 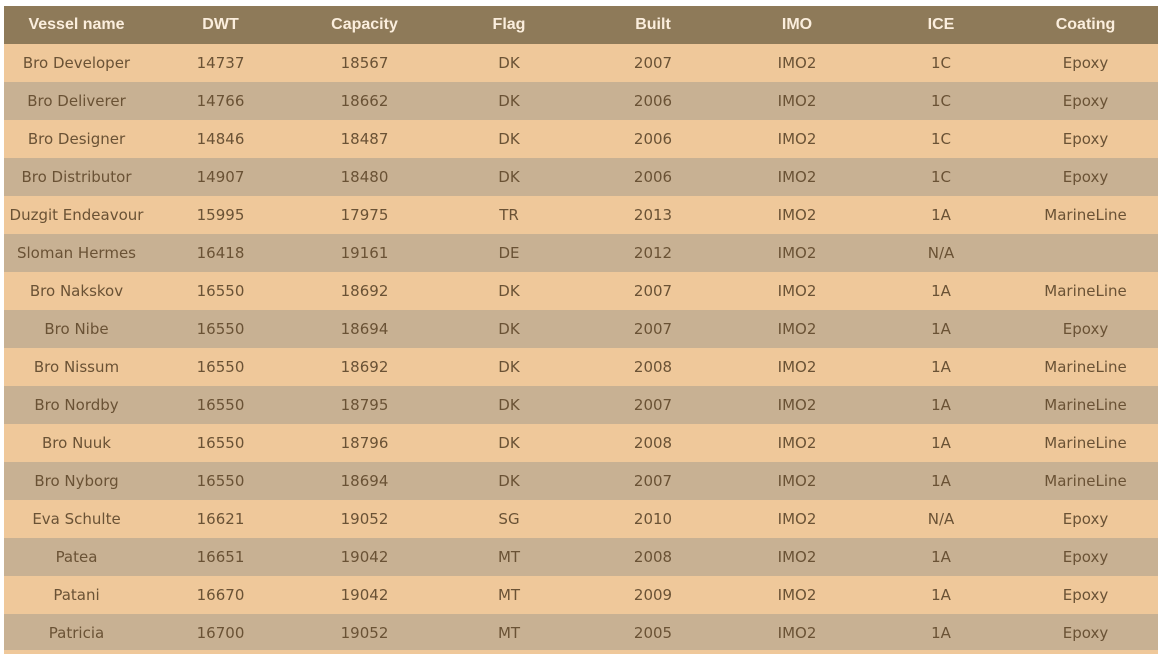 I want to click on cell-vessel-name: Patani, so click(x=76, y=595).